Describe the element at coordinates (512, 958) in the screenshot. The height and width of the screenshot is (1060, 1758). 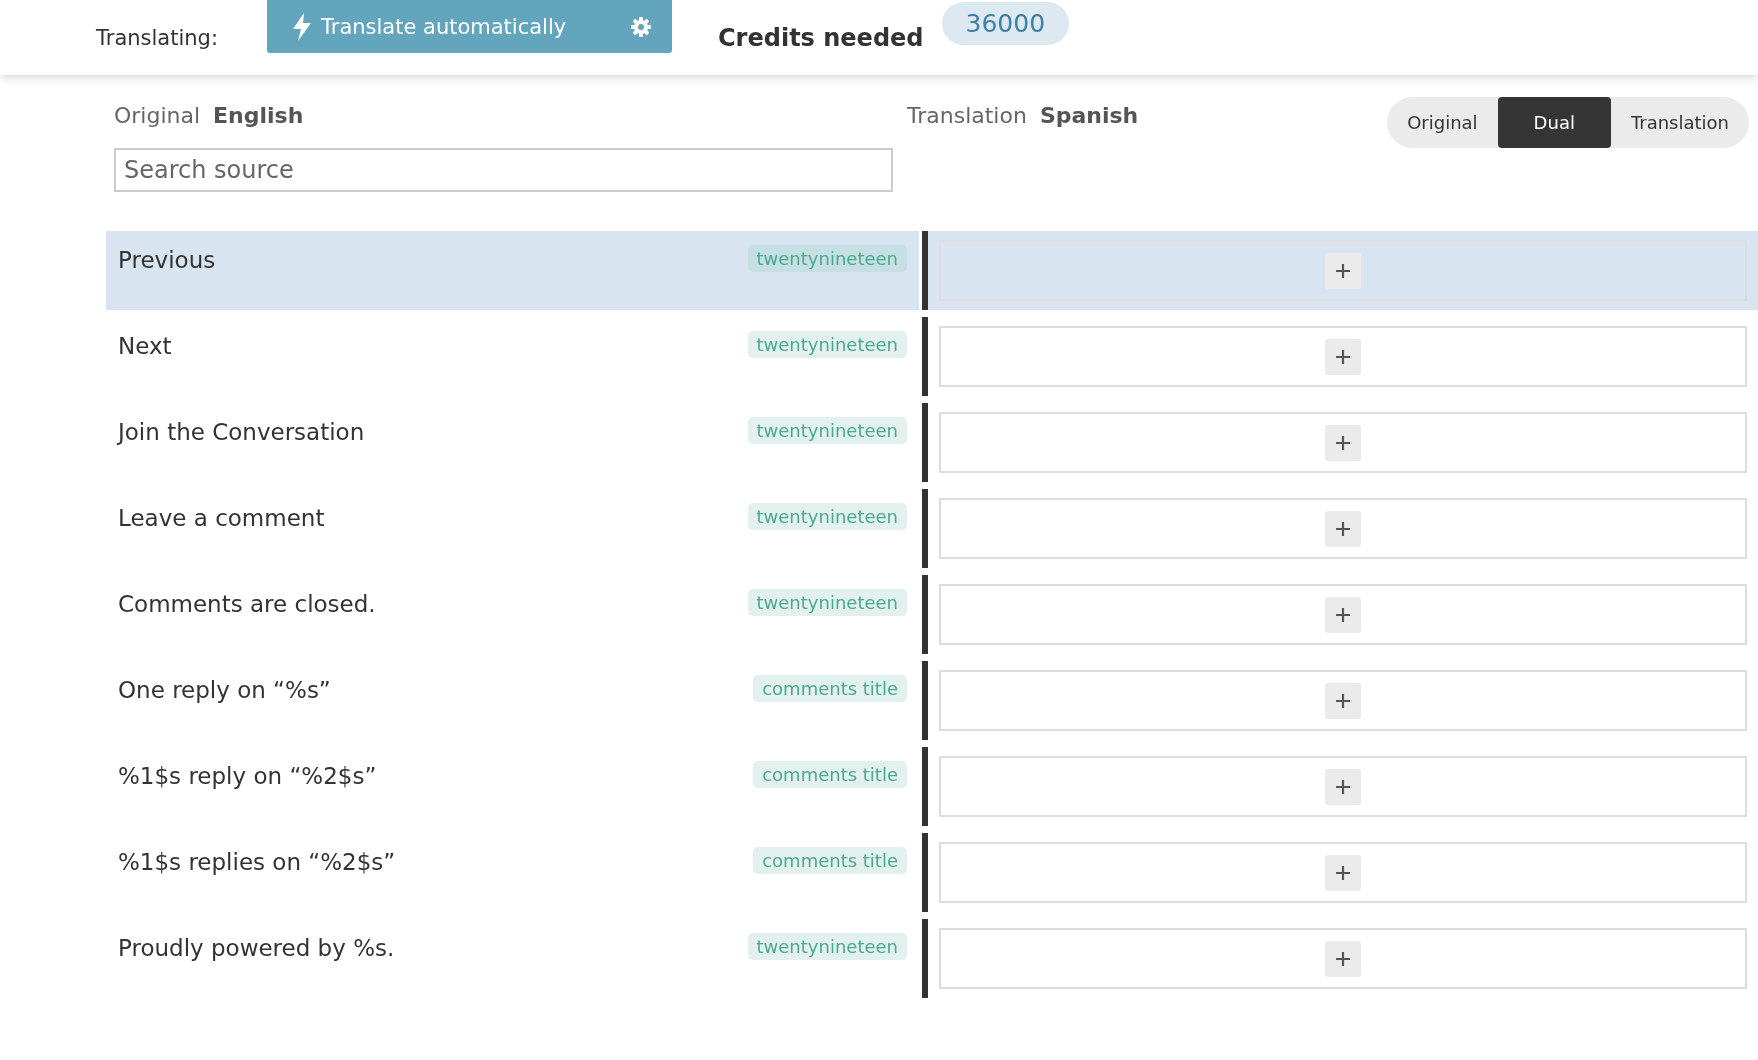
I see `string-row: Proudly powered by %s. twentynineteen` at that location.